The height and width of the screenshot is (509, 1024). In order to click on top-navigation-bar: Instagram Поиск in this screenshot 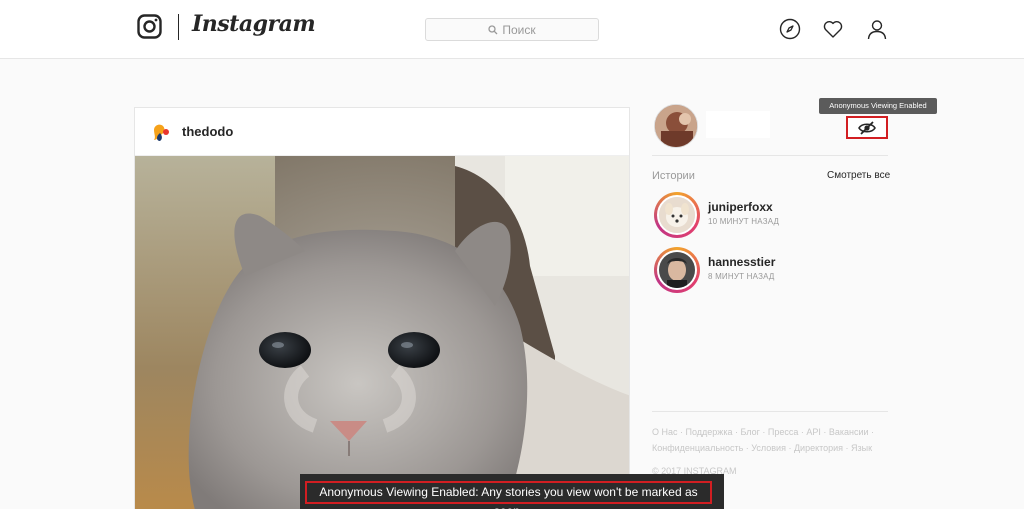, I will do `click(512, 29)`.